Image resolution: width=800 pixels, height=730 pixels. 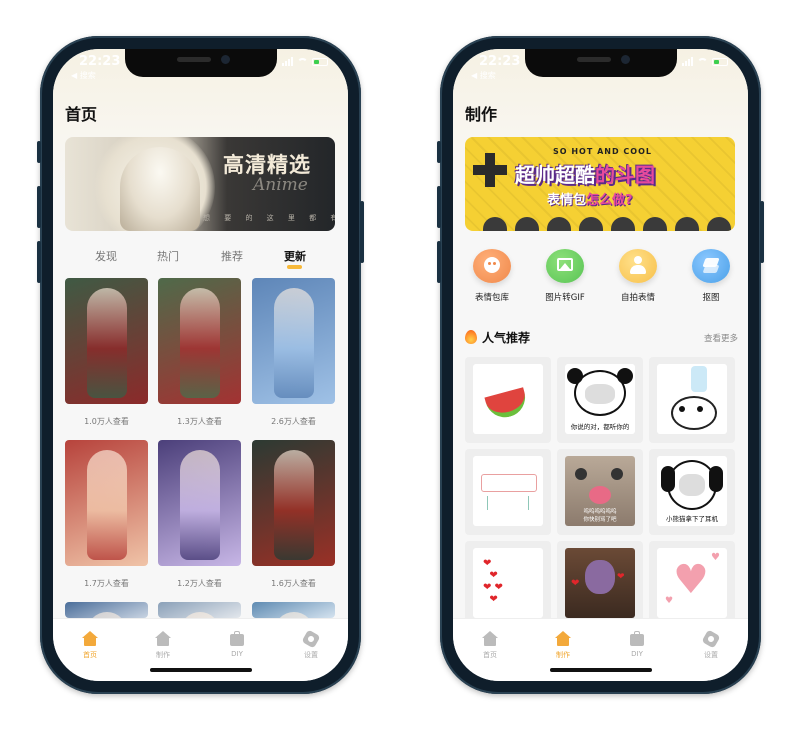 What do you see at coordinates (293, 583) in the screenshot?
I see `view-count: 1.6万人查看` at bounding box center [293, 583].